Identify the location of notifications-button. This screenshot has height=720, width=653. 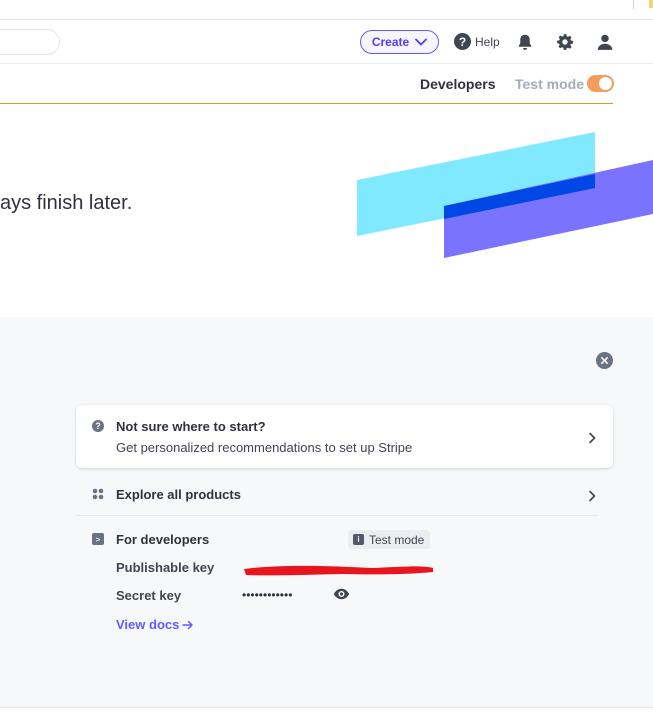
(525, 42).